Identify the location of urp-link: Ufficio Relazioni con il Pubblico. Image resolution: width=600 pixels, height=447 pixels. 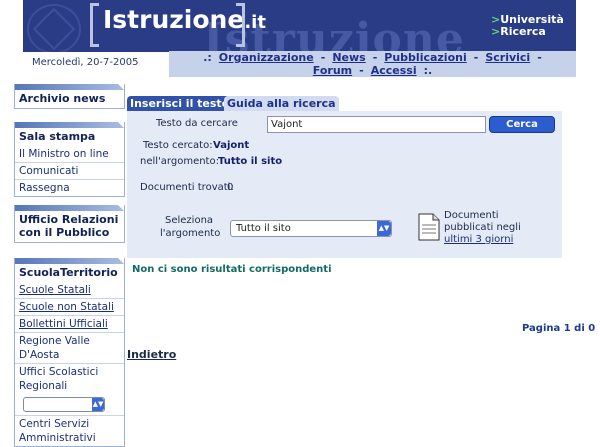
(69, 226).